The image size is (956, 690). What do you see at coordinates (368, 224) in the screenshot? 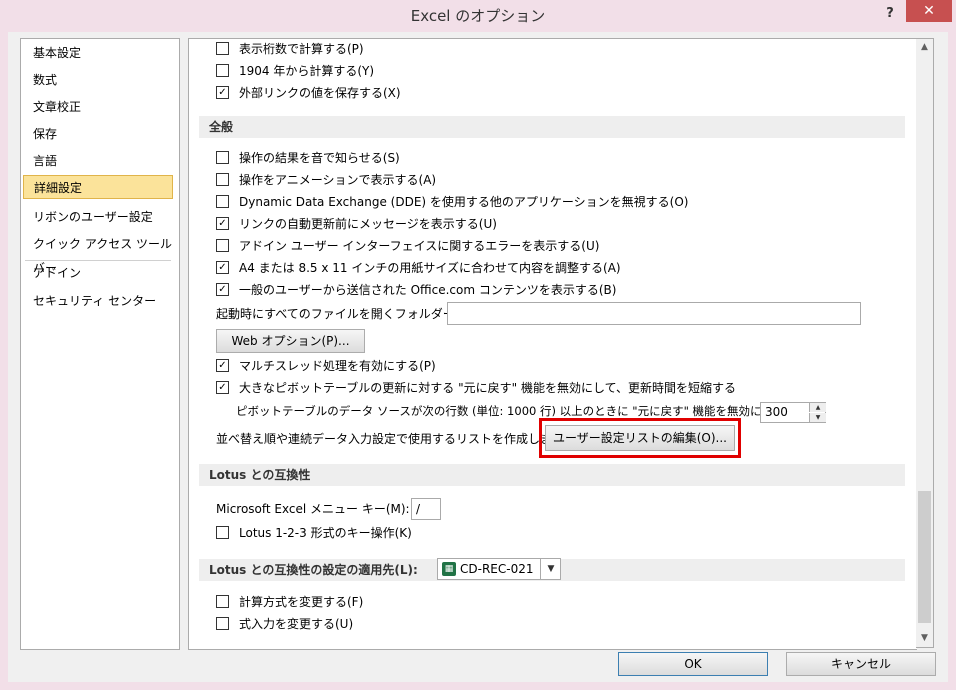
I see `option-label: リンクの自動更新前にメッセージを表示する(U)` at bounding box center [368, 224].